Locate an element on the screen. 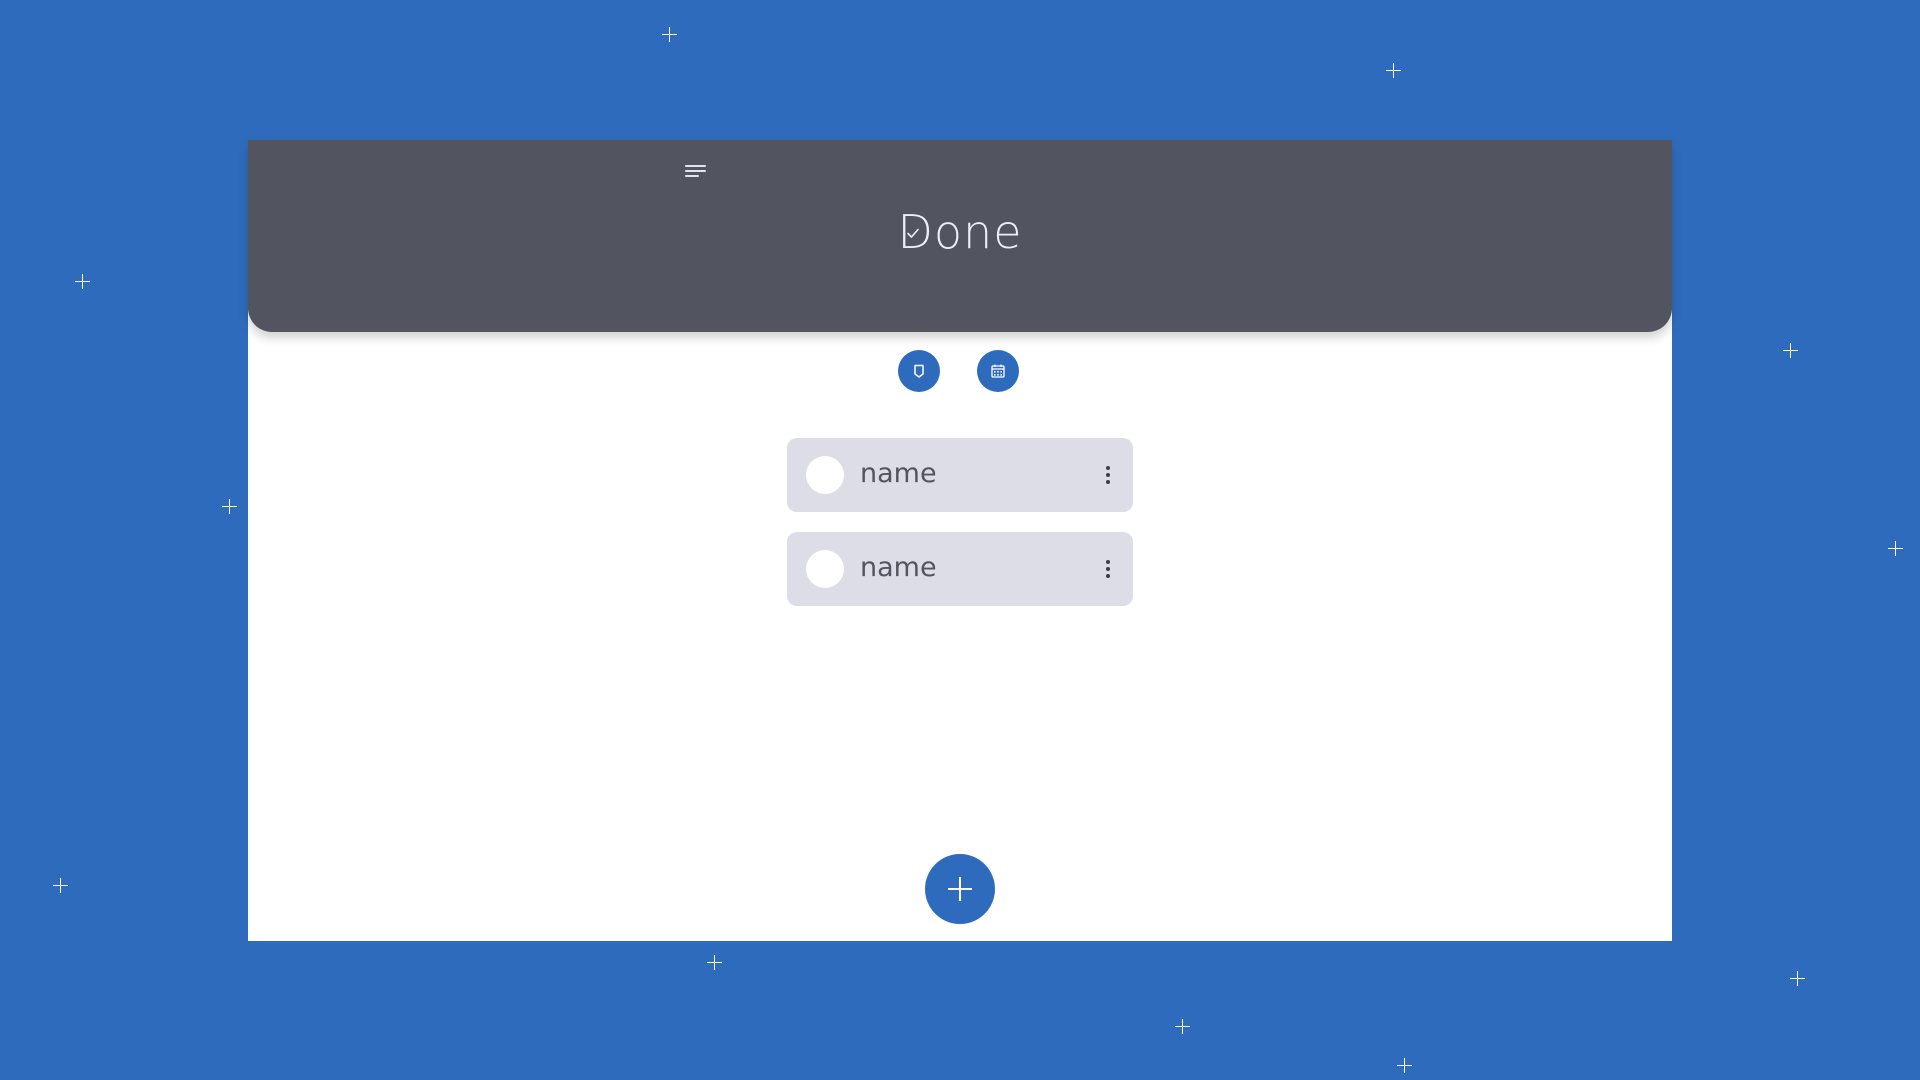 This screenshot has height=1080, width=1920. tag-icon is located at coordinates (919, 371).